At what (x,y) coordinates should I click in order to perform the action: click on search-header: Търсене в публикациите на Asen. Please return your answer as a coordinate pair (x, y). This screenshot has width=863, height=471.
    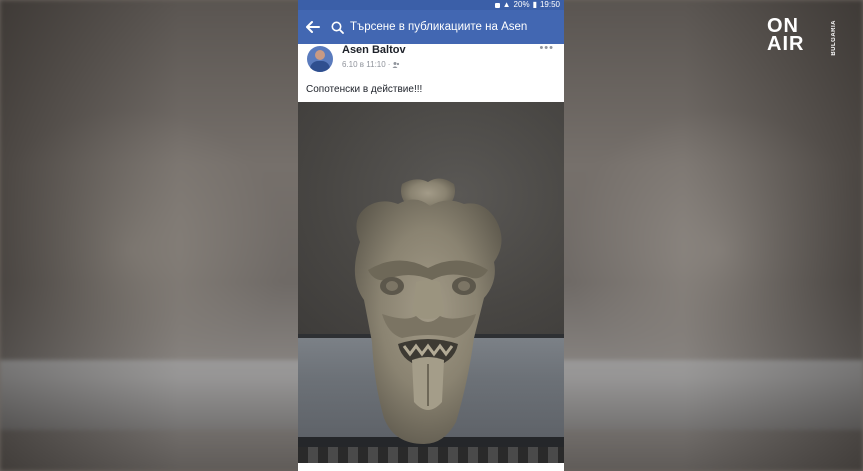
    Looking at the image, I should click on (431, 27).